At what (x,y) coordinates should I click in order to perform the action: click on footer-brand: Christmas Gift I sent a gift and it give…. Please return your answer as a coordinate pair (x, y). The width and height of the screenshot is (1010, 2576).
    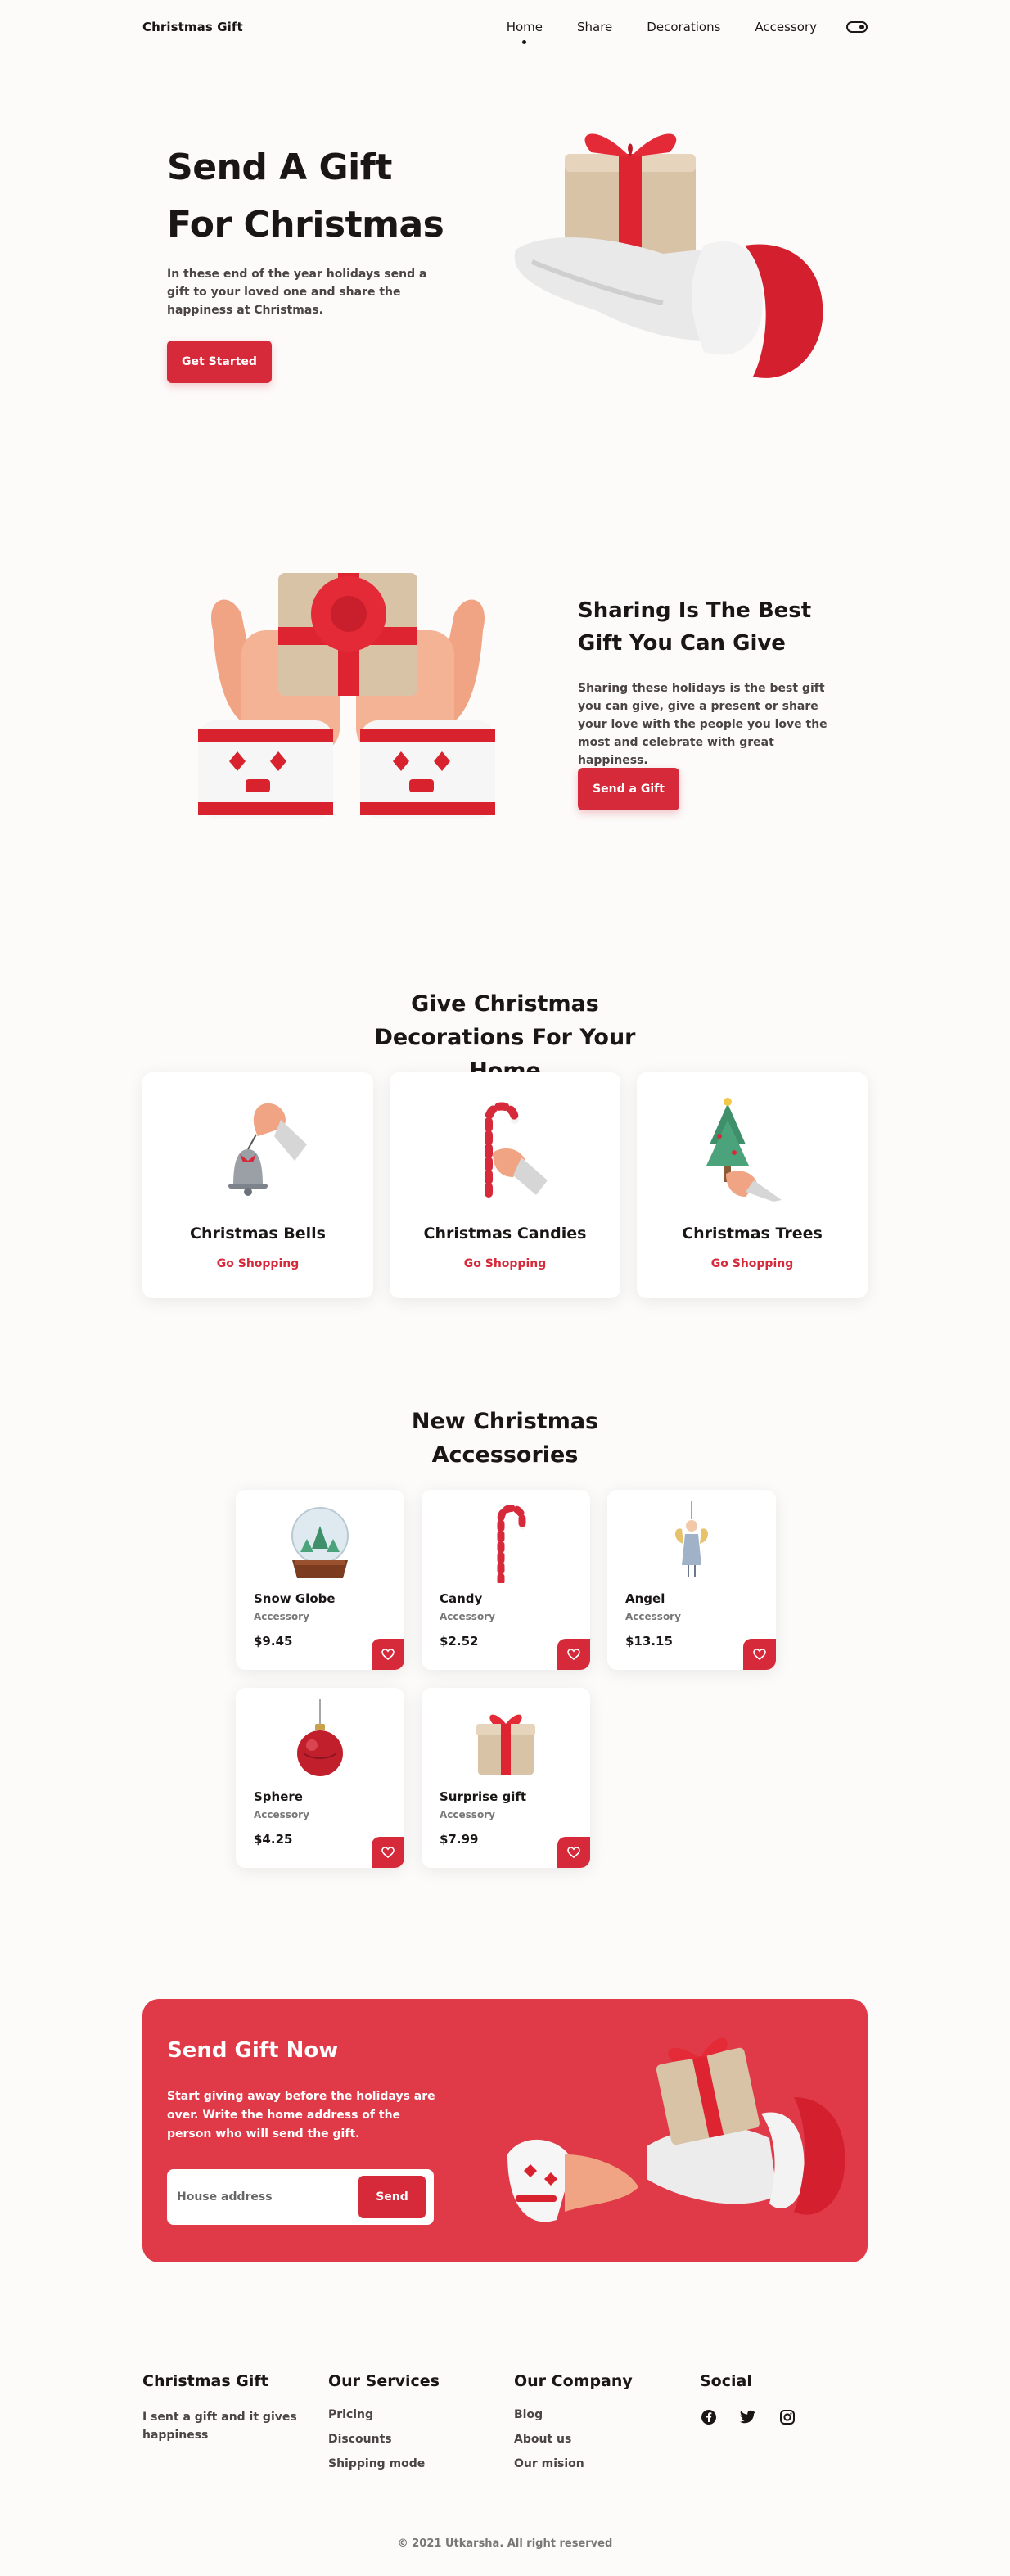
    Looking at the image, I should click on (220, 2408).